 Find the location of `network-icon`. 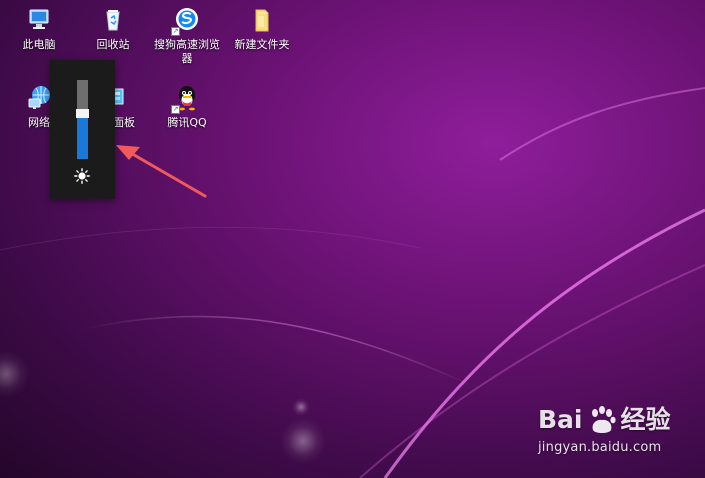

network-icon is located at coordinates (39, 98).